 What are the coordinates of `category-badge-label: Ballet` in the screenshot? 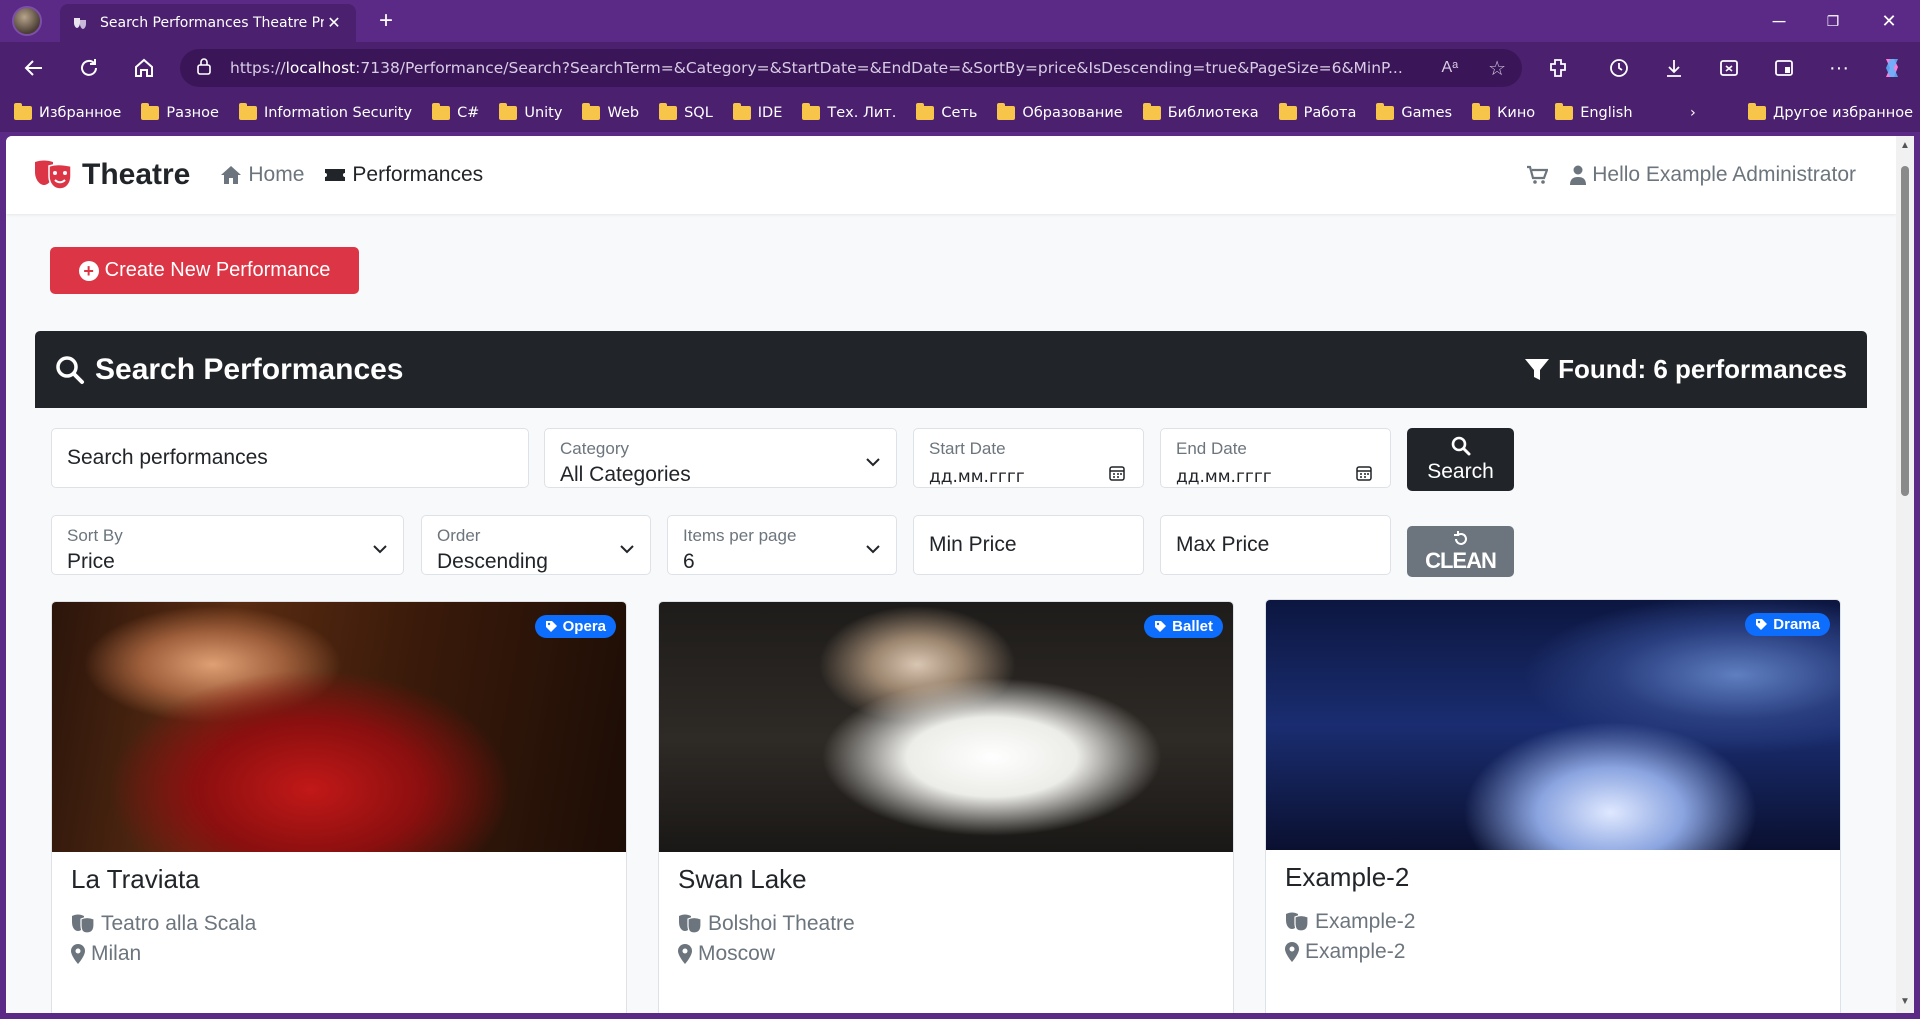 It's located at (1192, 626).